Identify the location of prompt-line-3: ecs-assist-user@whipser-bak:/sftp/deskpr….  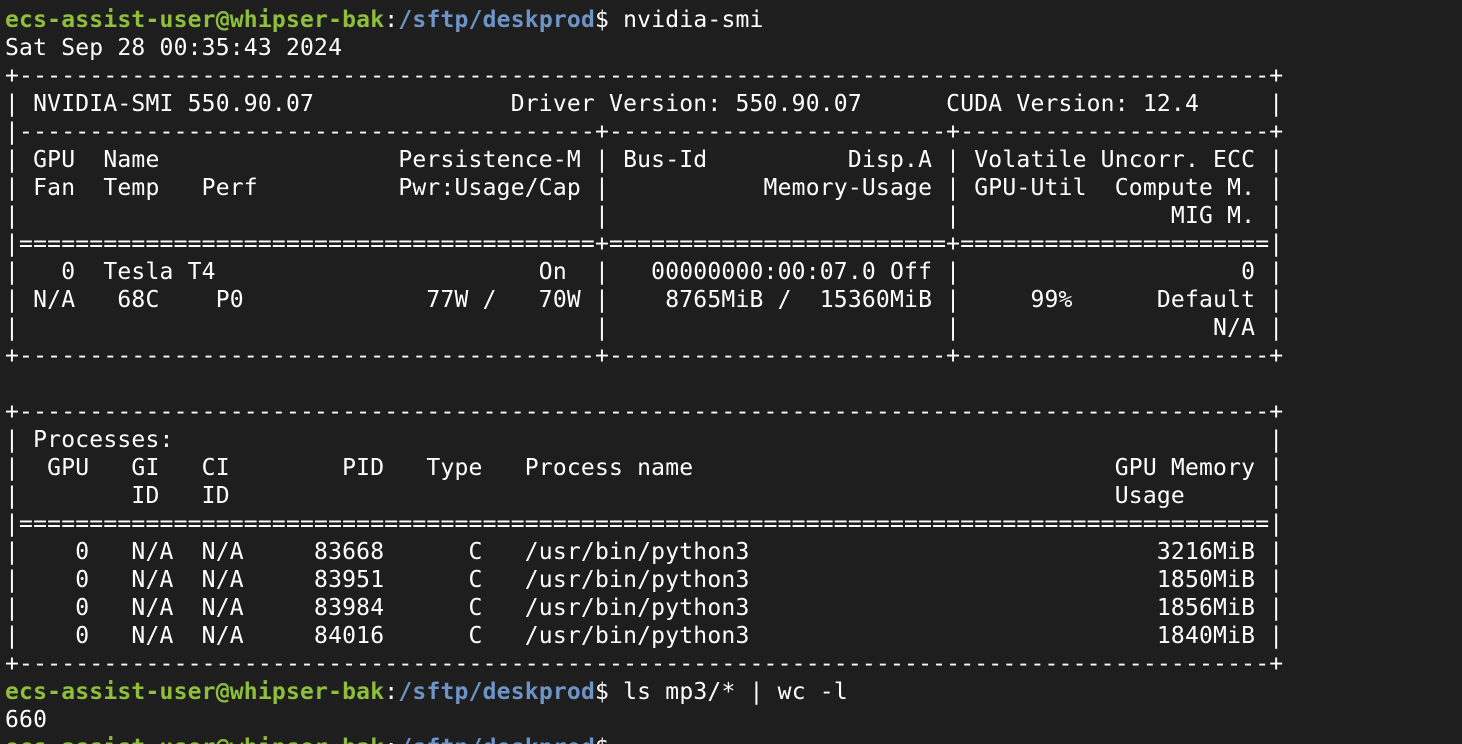
(730, 739).